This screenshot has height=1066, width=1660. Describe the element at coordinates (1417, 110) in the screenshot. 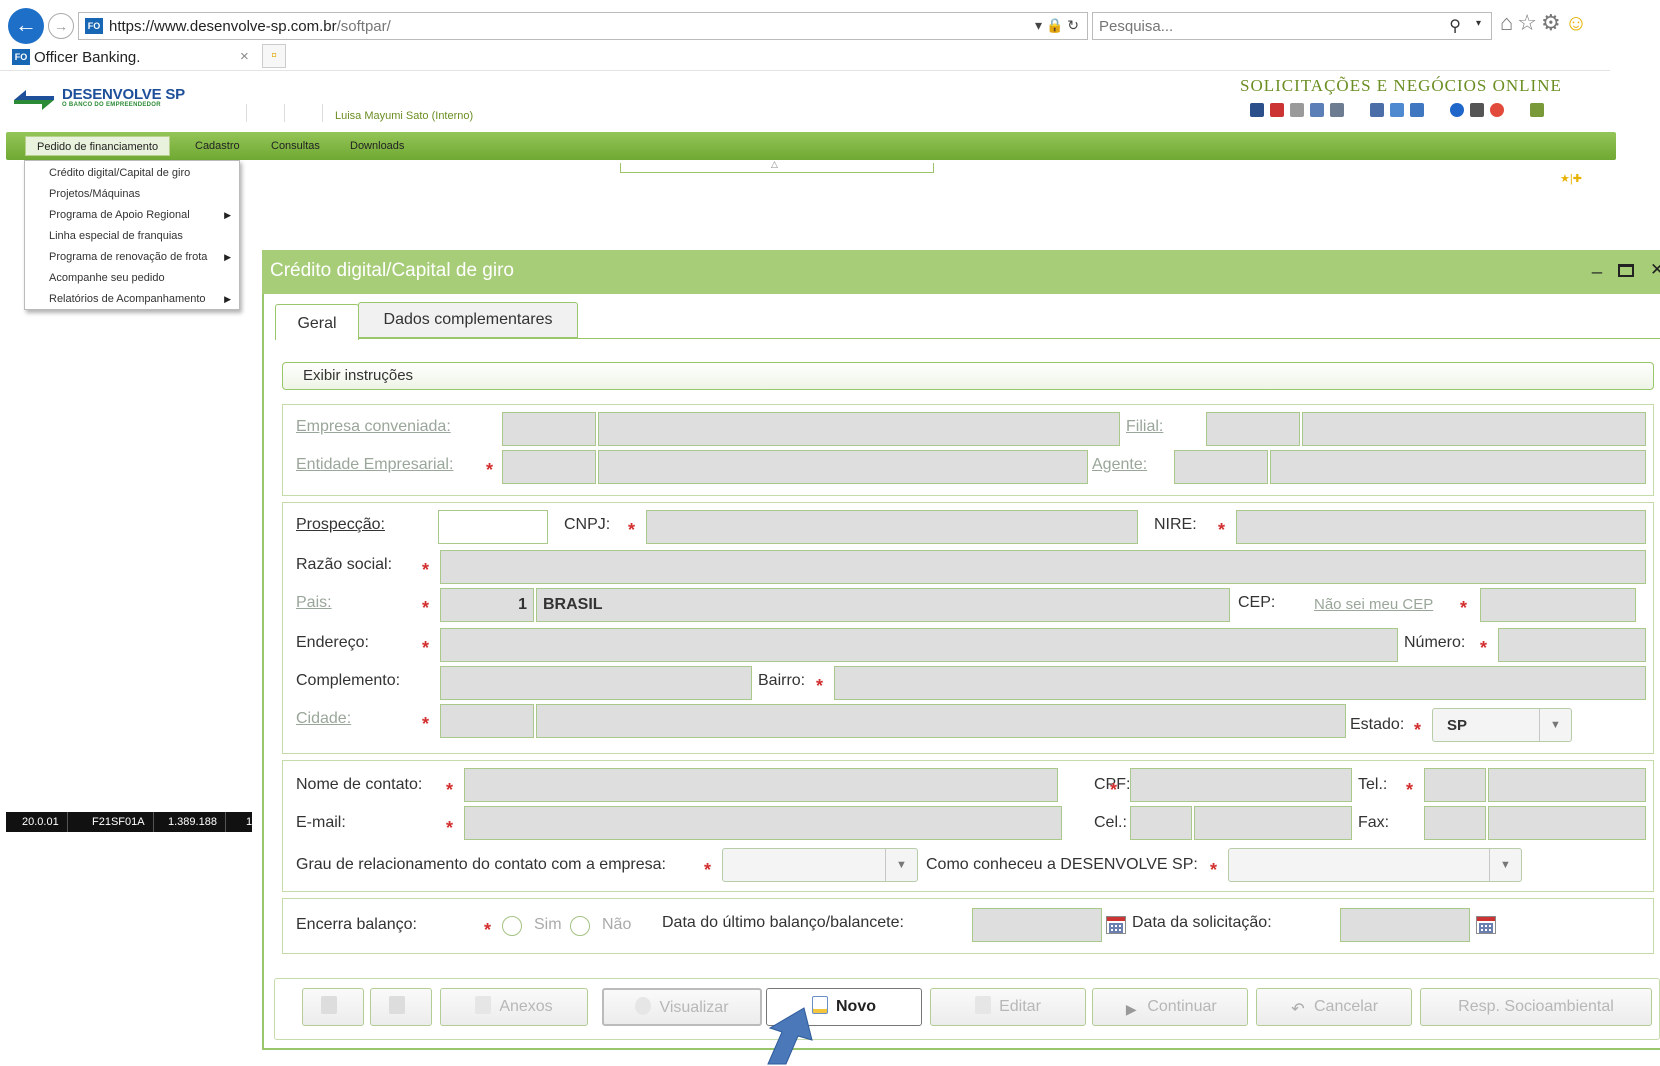

I see `upload-icon` at that location.